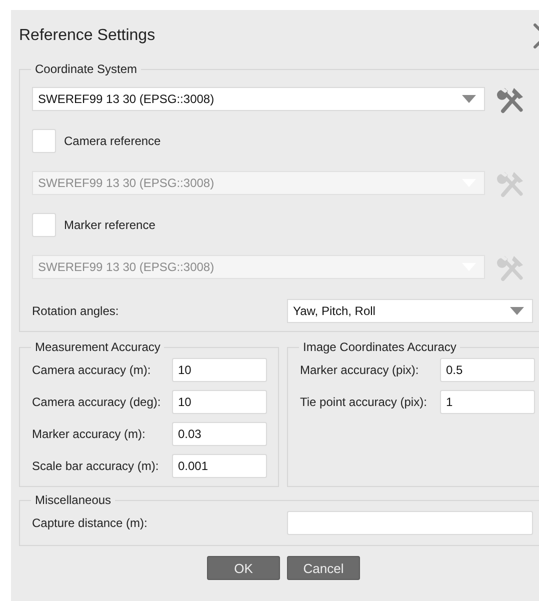 This screenshot has height=601, width=539. Describe the element at coordinates (97, 402) in the screenshot. I see `field-label: Camera accuracy (deg):` at that location.